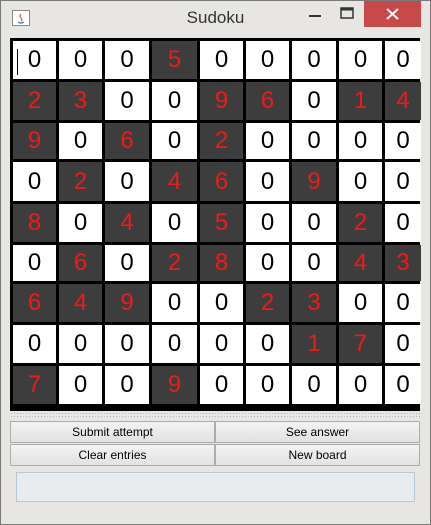 This screenshot has width=431, height=525. What do you see at coordinates (174, 263) in the screenshot?
I see `sudoku-cell-r6-c4: 2` at bounding box center [174, 263].